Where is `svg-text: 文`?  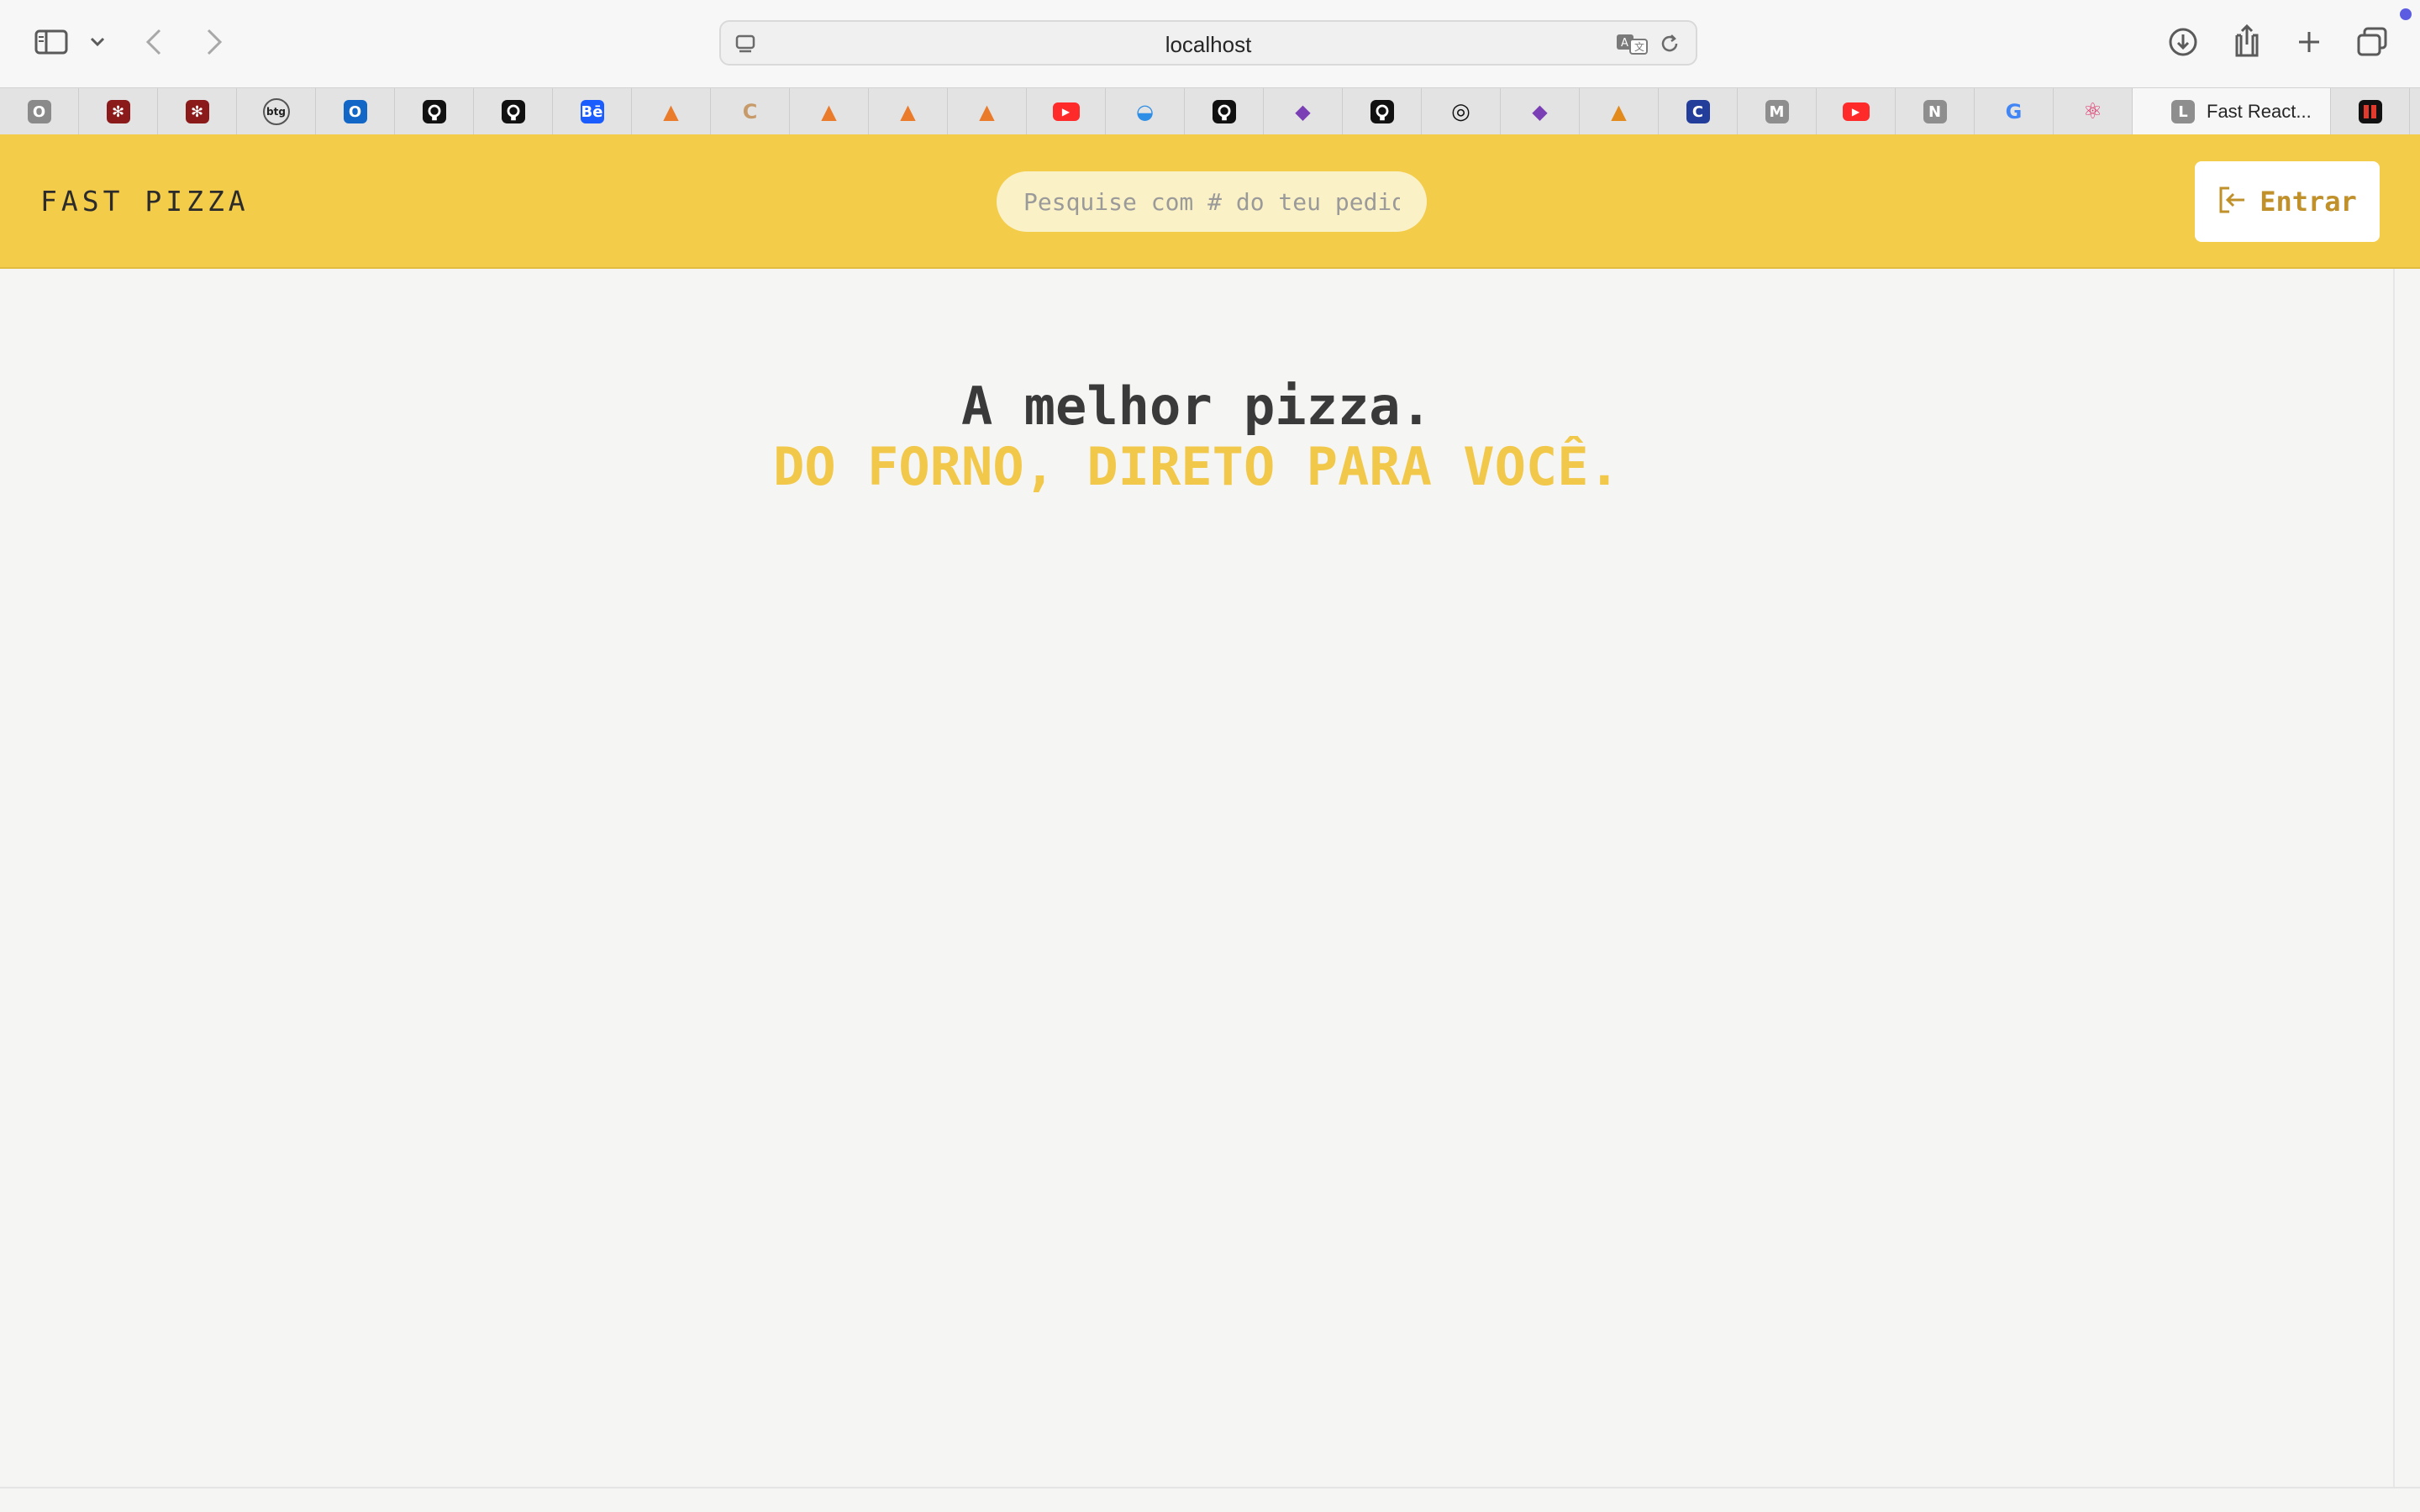
svg-text: 文 is located at coordinates (1639, 46).